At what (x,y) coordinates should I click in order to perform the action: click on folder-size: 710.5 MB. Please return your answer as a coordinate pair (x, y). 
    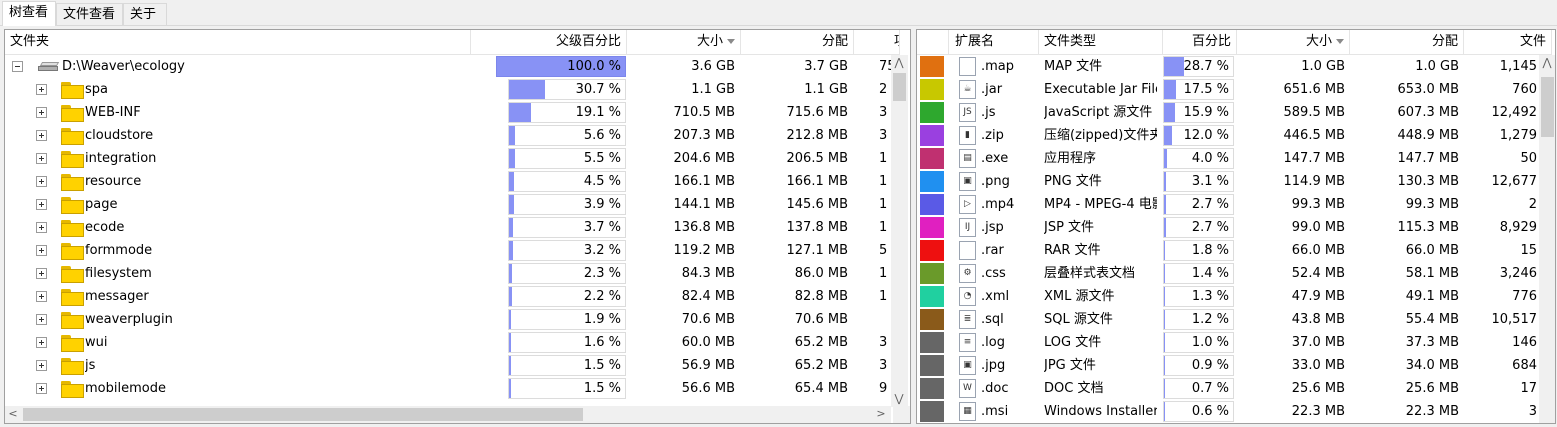
    Looking at the image, I should click on (704, 112).